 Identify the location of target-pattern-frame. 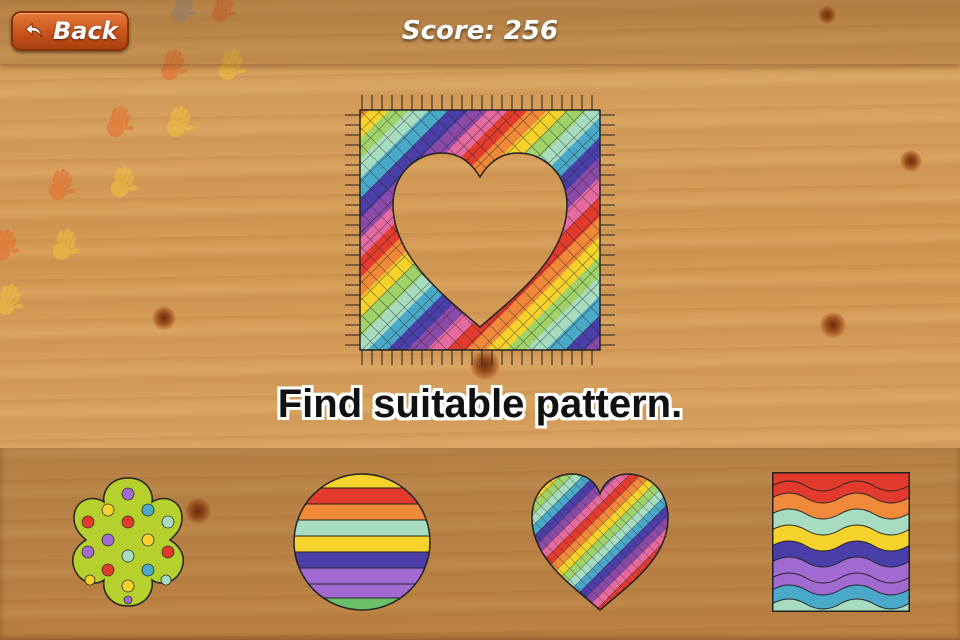
(480, 230).